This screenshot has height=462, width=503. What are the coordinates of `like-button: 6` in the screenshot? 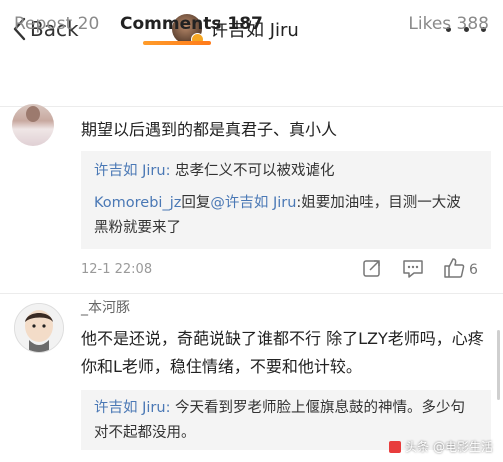 It's located at (460, 270).